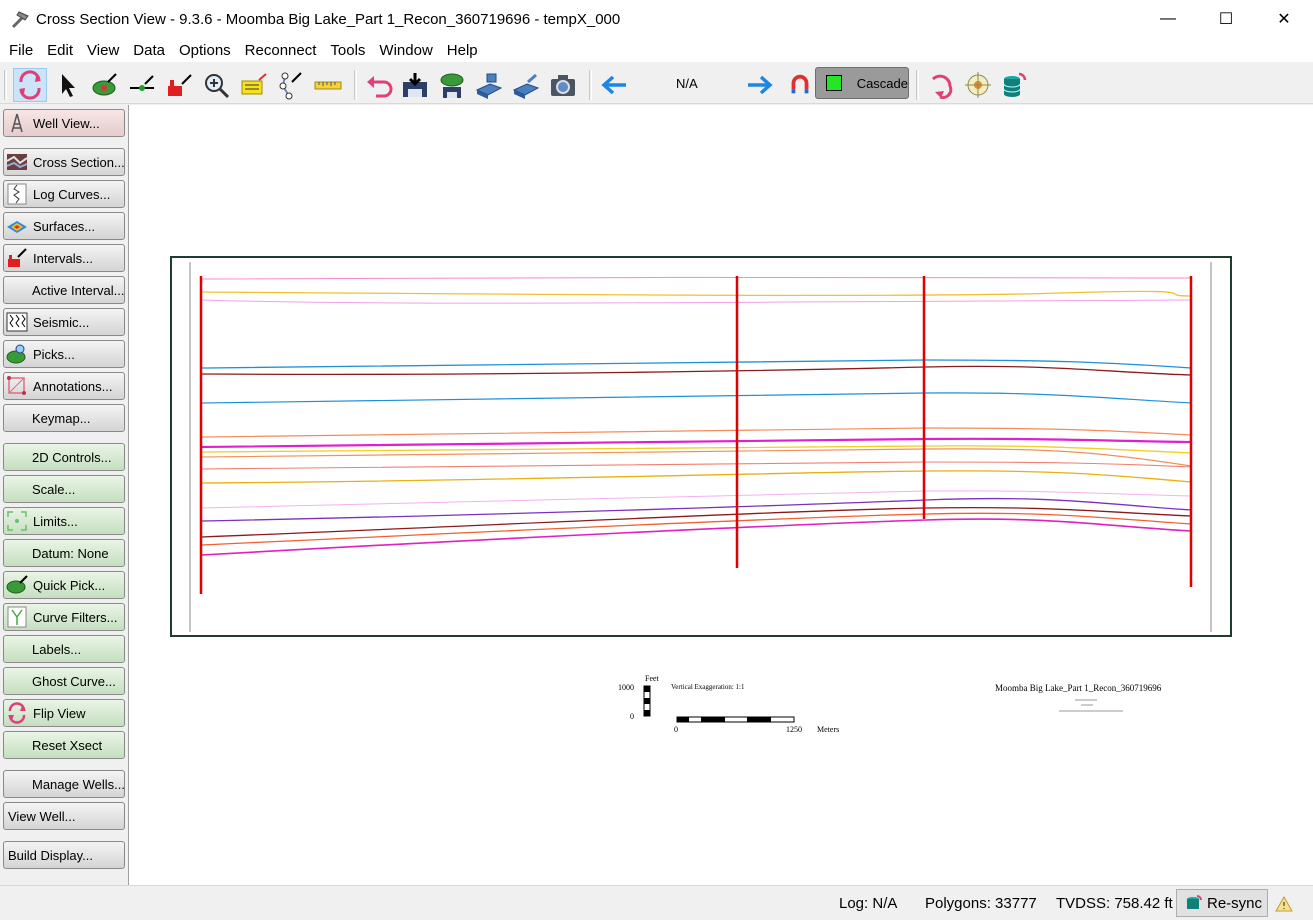 The width and height of the screenshot is (1313, 920). I want to click on menu-view: View, so click(103, 50).